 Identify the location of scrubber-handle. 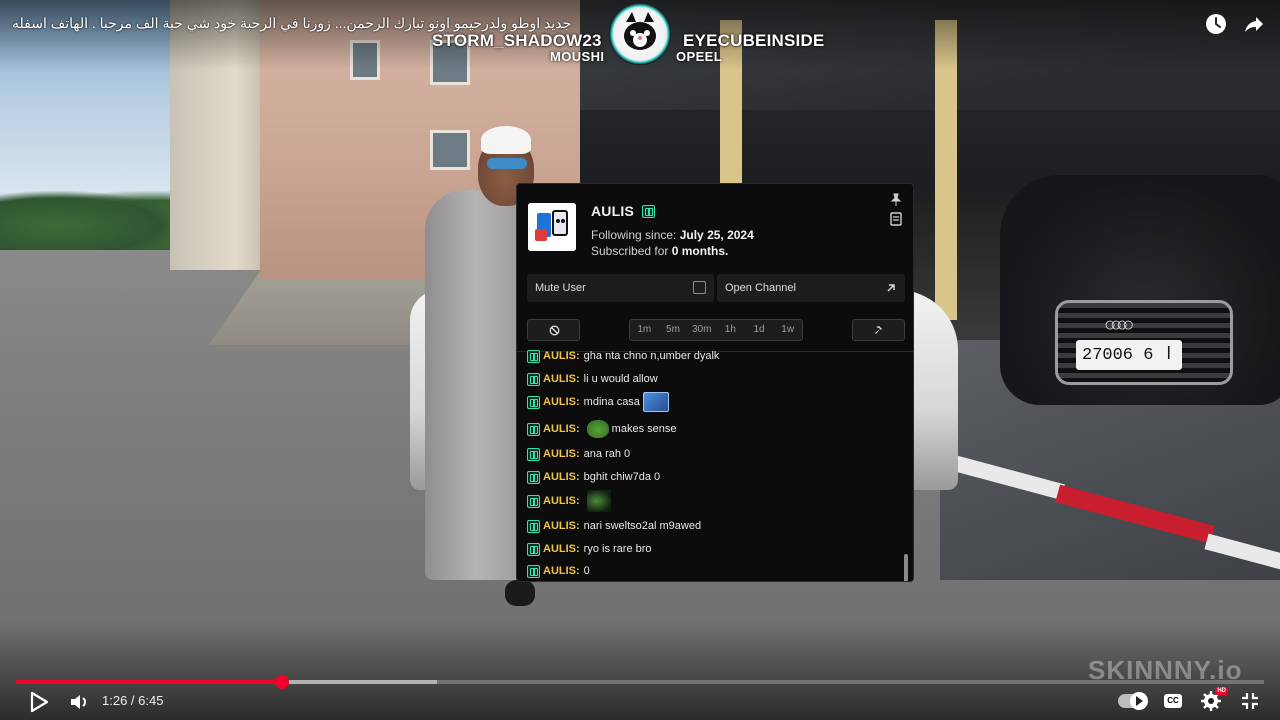
(281, 682).